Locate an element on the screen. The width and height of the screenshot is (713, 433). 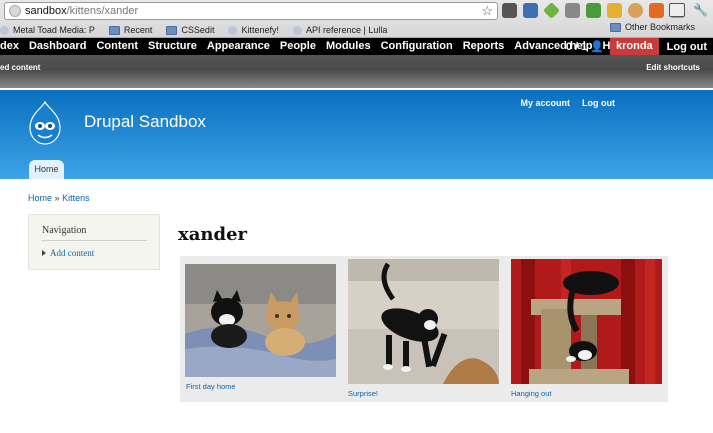
admin-menu-item: Structure is located at coordinates (172, 46).